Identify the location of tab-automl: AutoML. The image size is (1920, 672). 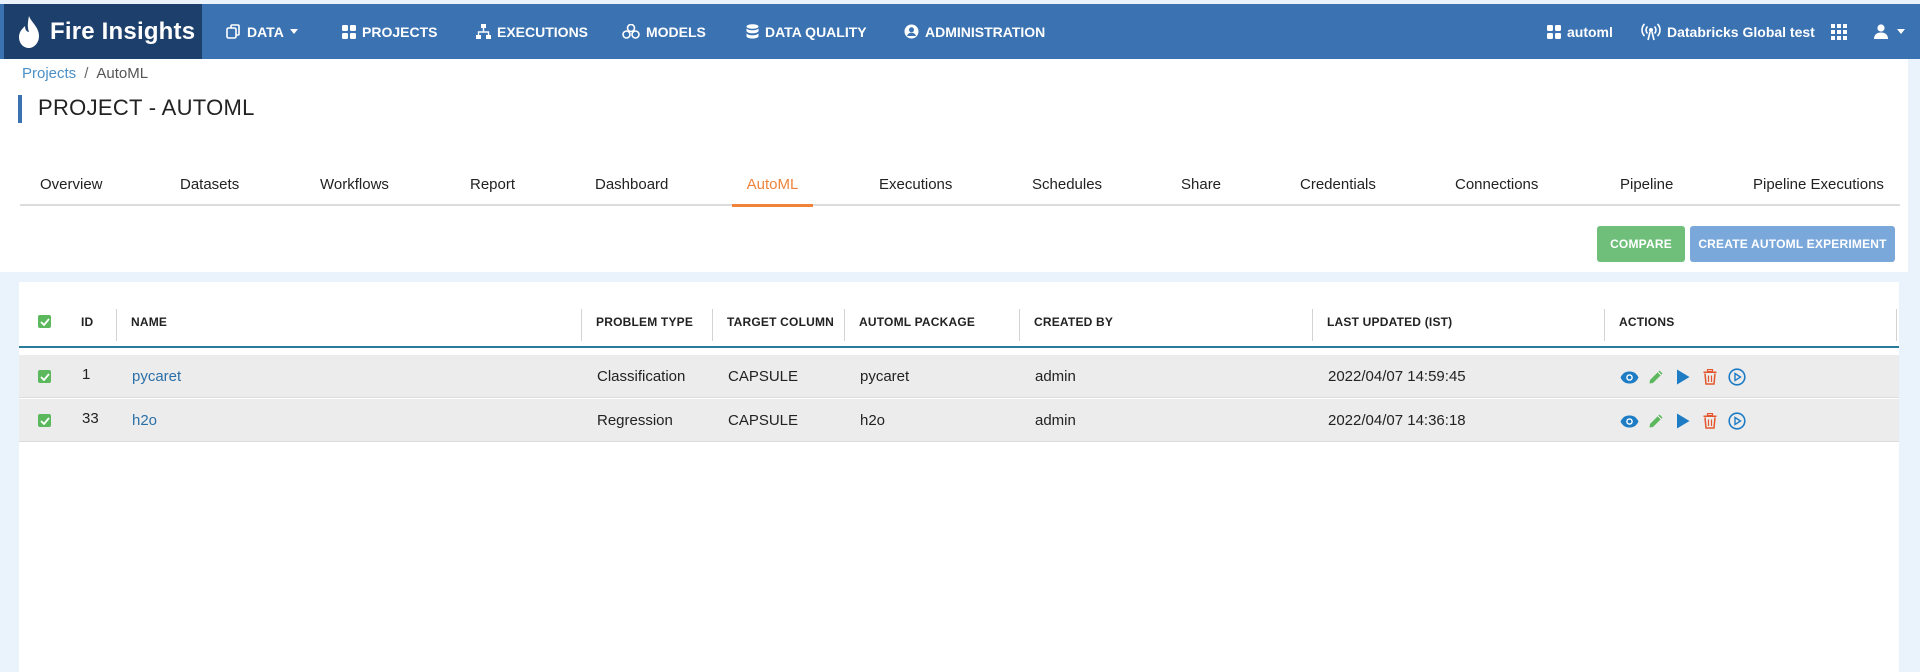
(772, 186).